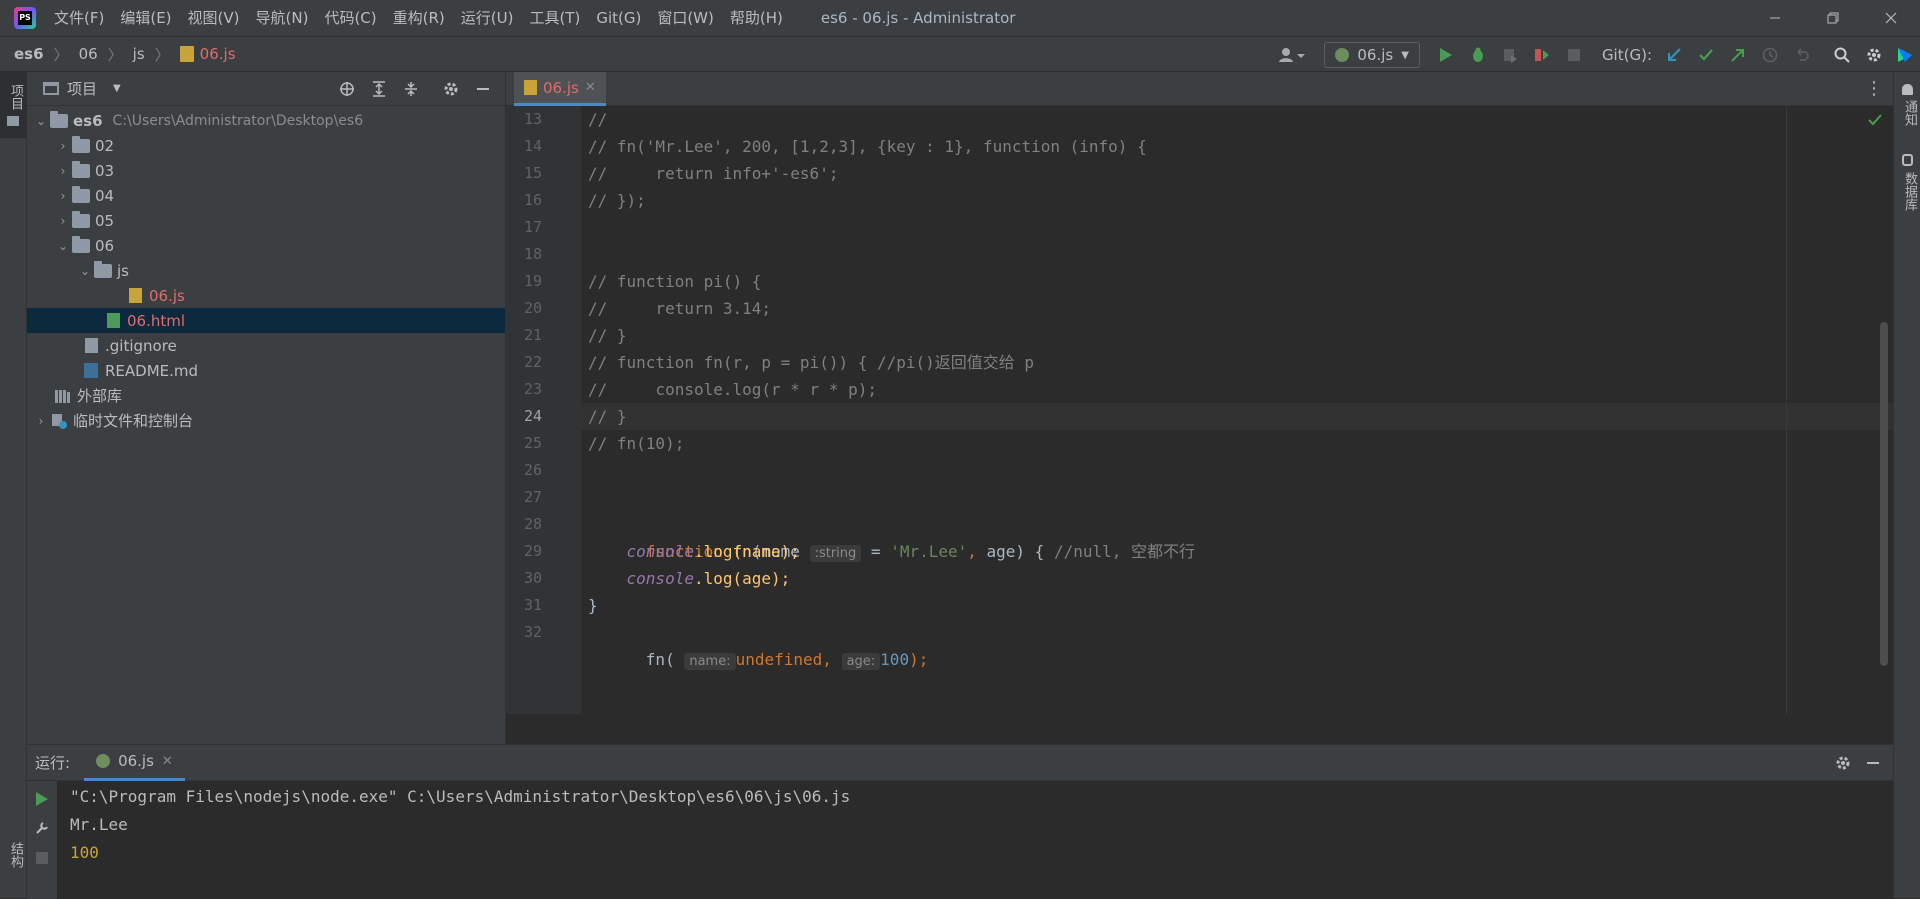  Describe the element at coordinates (238, 120) in the screenshot. I see `tree-item-path: C:\Users\Administrator\Desktop\es6` at that location.